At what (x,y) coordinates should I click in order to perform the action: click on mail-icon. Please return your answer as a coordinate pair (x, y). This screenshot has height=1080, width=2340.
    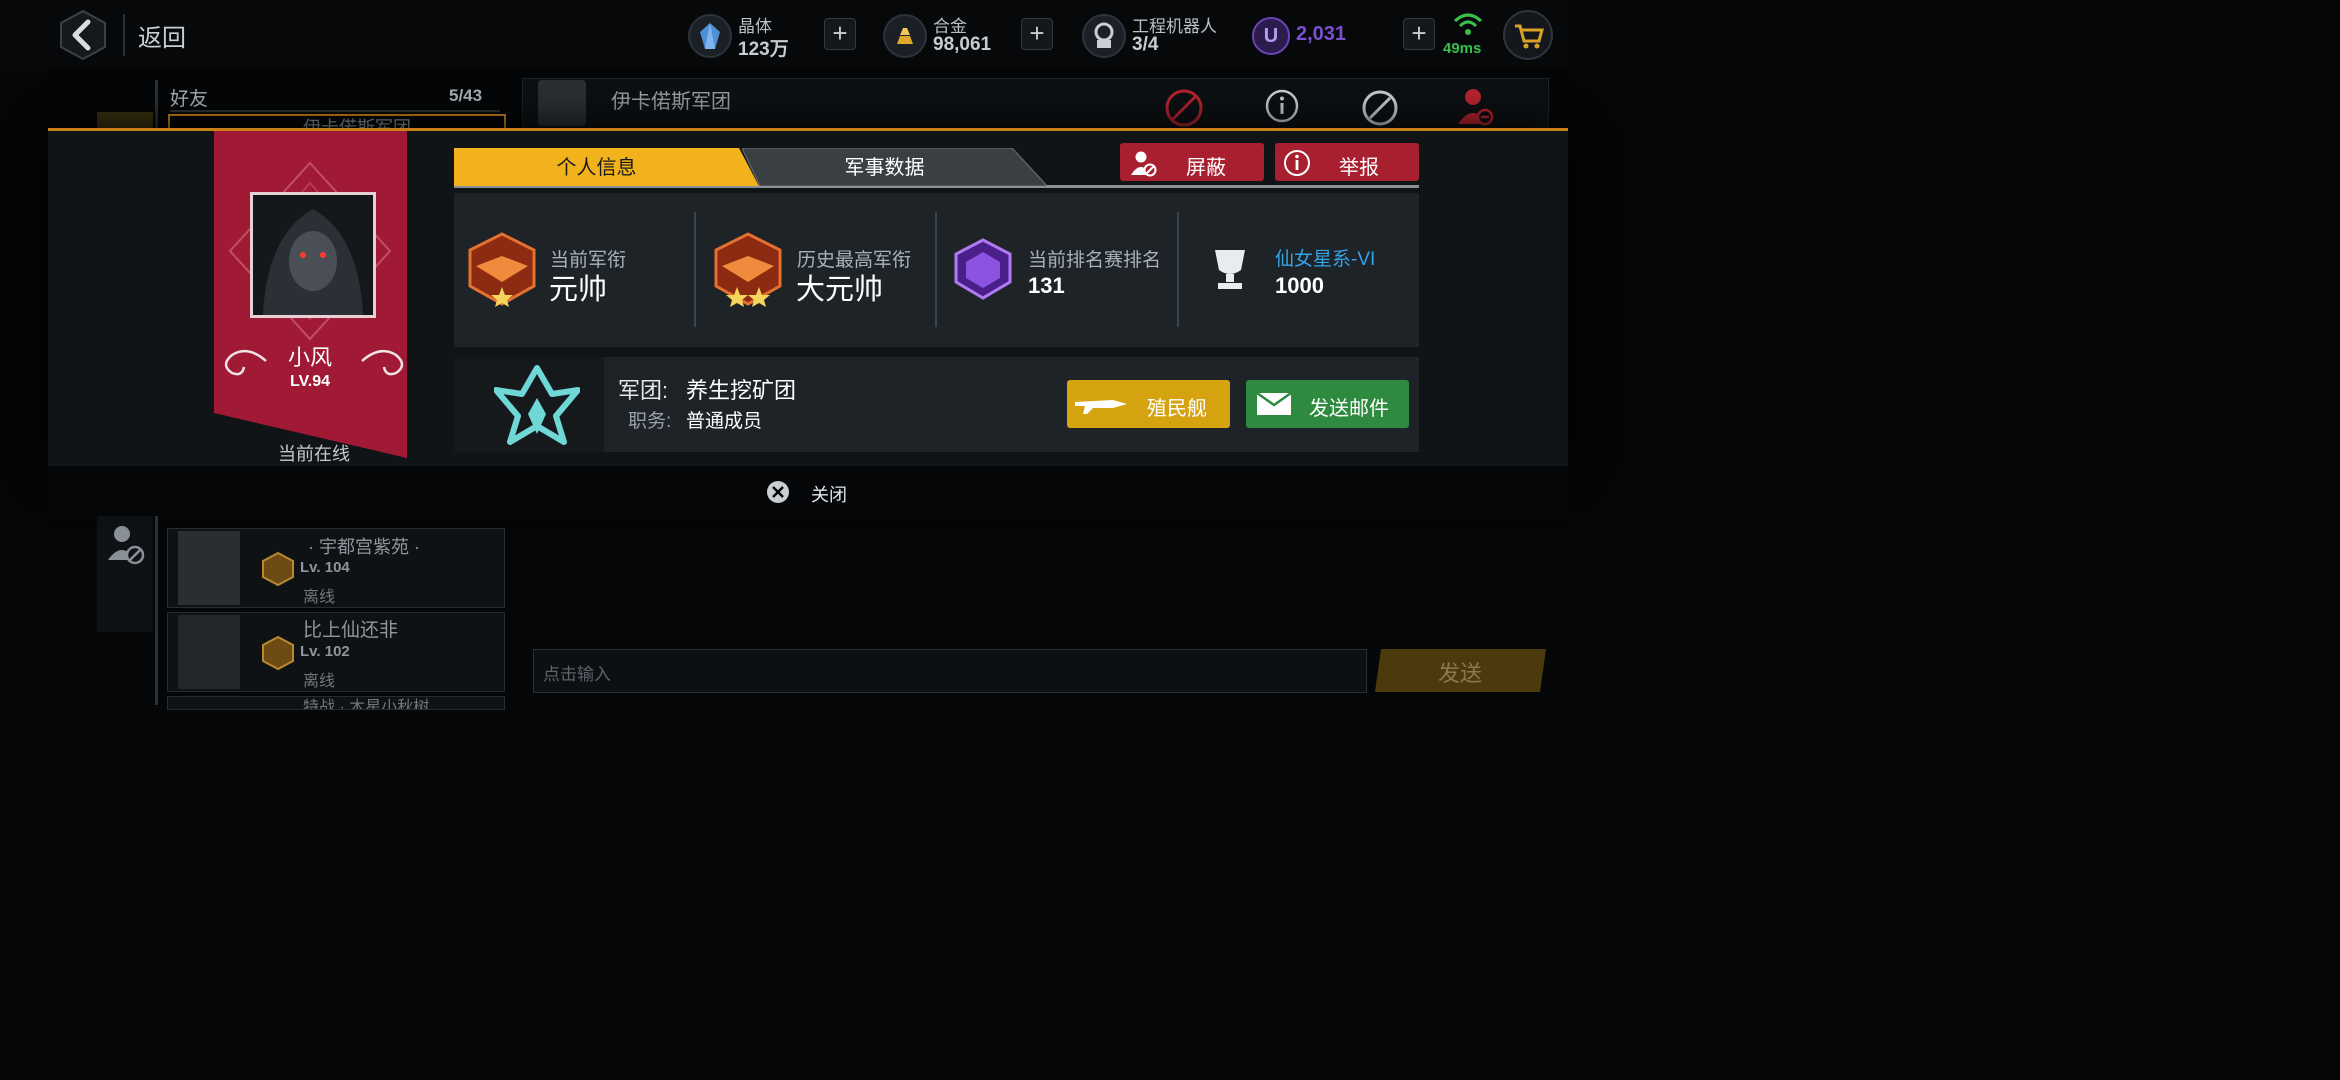
    Looking at the image, I should click on (1274, 403).